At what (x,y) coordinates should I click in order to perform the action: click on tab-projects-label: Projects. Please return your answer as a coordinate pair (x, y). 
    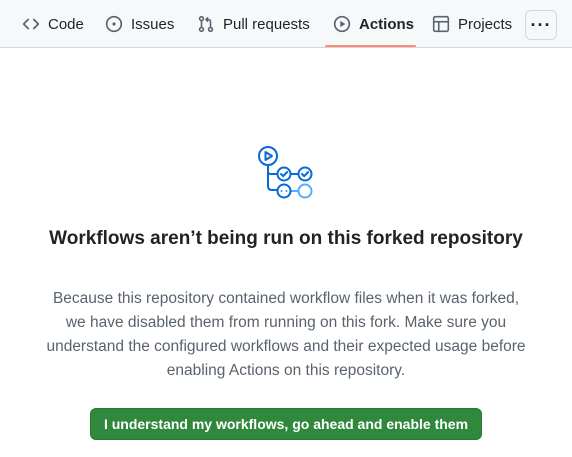
    Looking at the image, I should click on (485, 24).